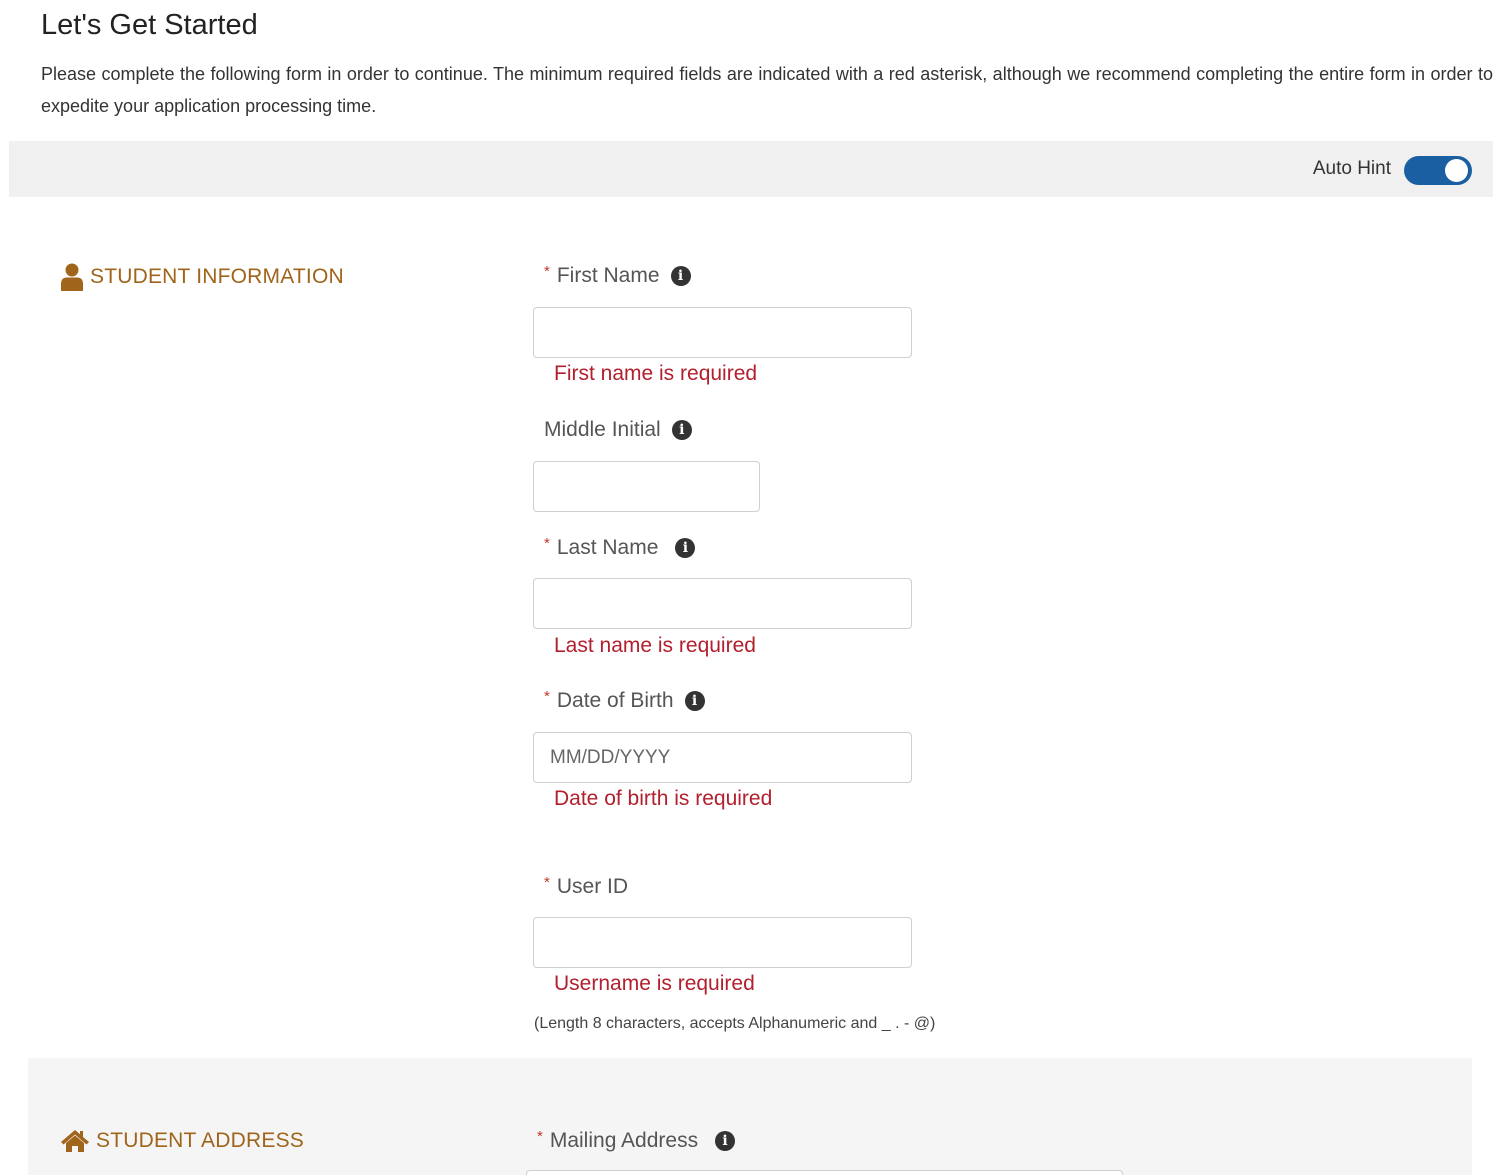 The height and width of the screenshot is (1175, 1511). I want to click on label-text: First Name, so click(608, 275).